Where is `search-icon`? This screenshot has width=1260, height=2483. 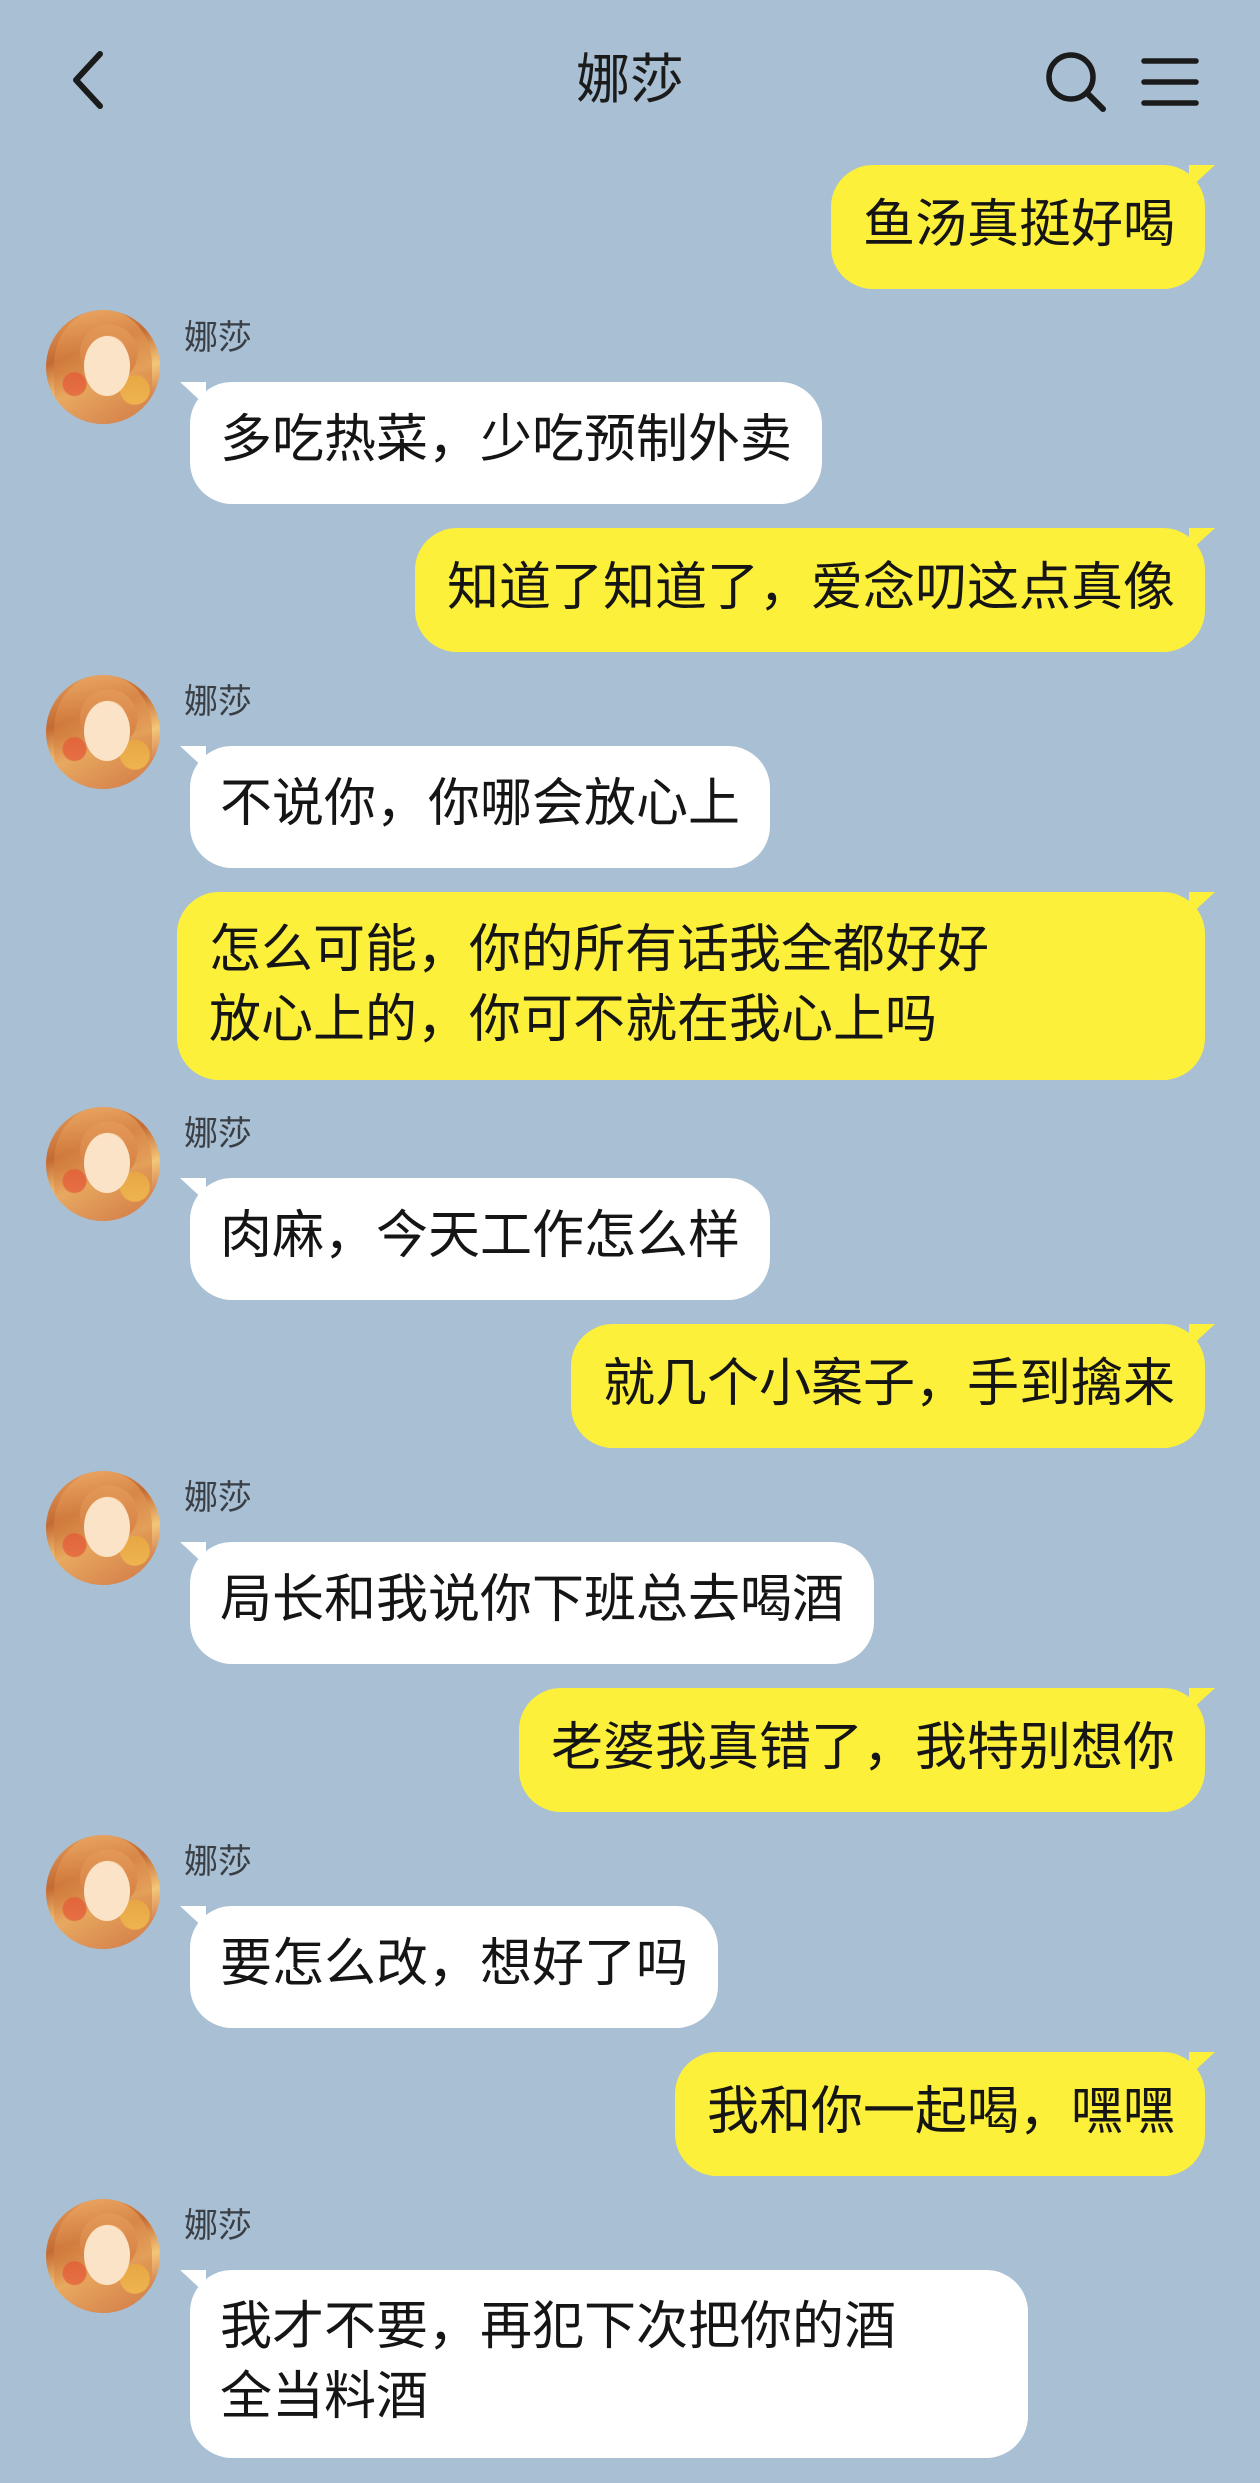
search-icon is located at coordinates (1076, 82).